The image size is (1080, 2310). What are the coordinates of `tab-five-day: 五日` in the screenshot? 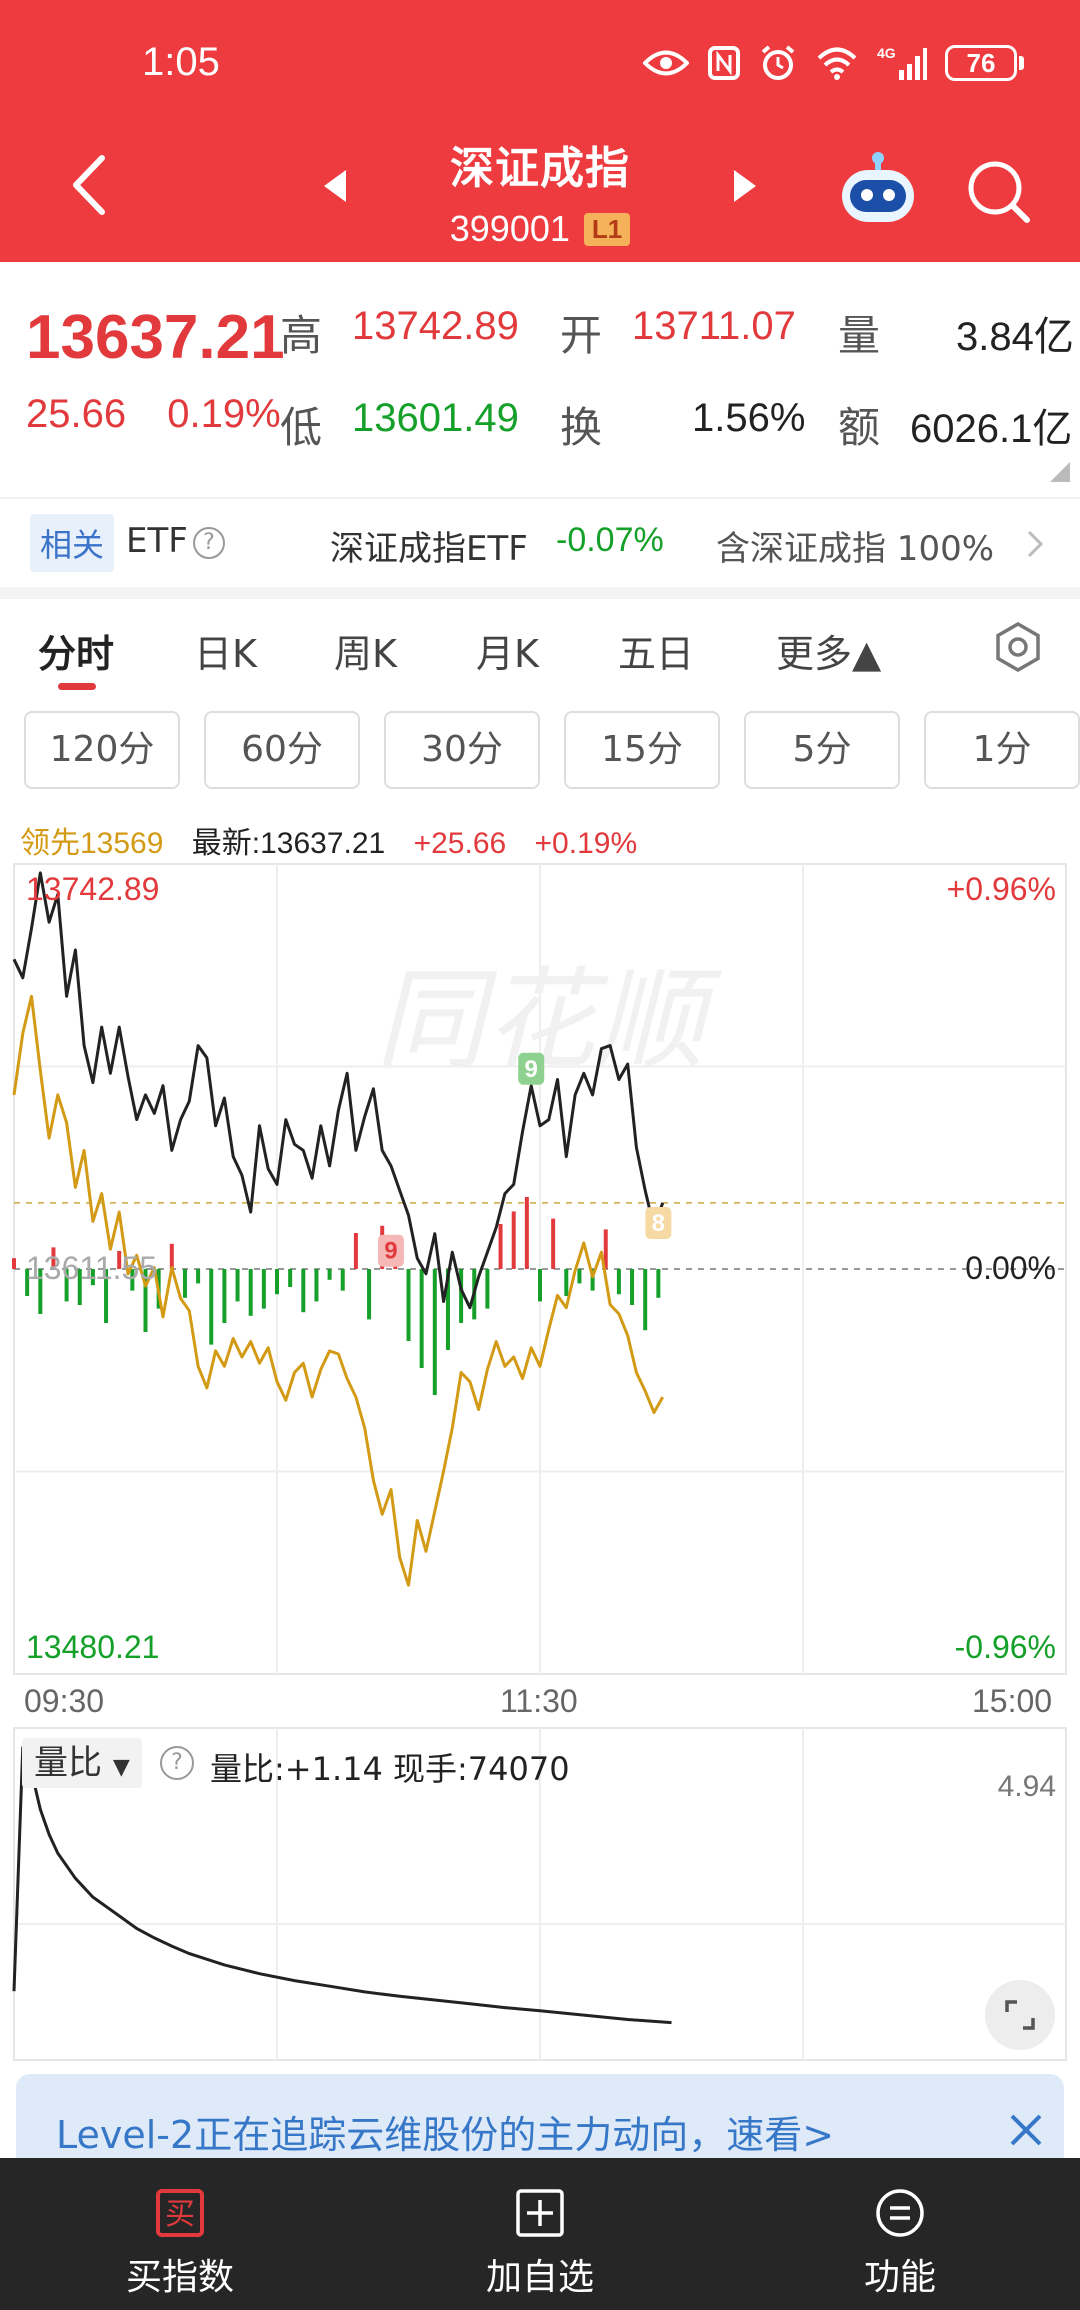 It's located at (656, 650).